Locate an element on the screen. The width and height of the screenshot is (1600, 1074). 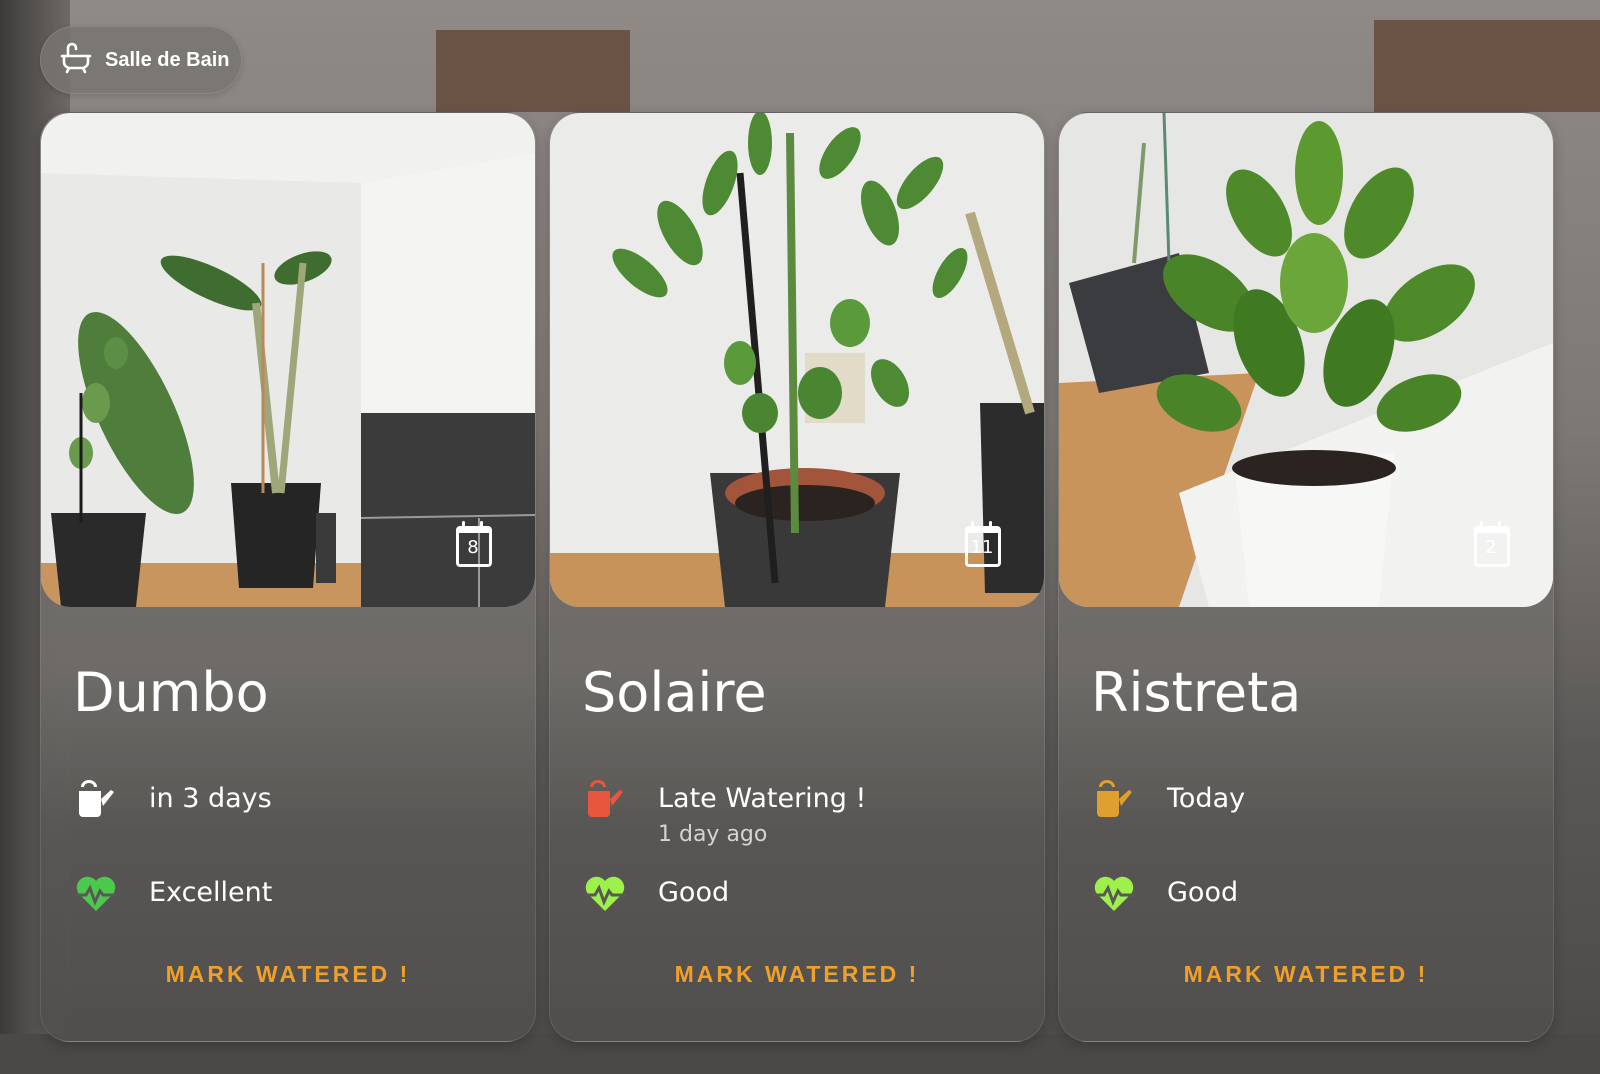
room-name: Salle de Bain is located at coordinates (167, 59).